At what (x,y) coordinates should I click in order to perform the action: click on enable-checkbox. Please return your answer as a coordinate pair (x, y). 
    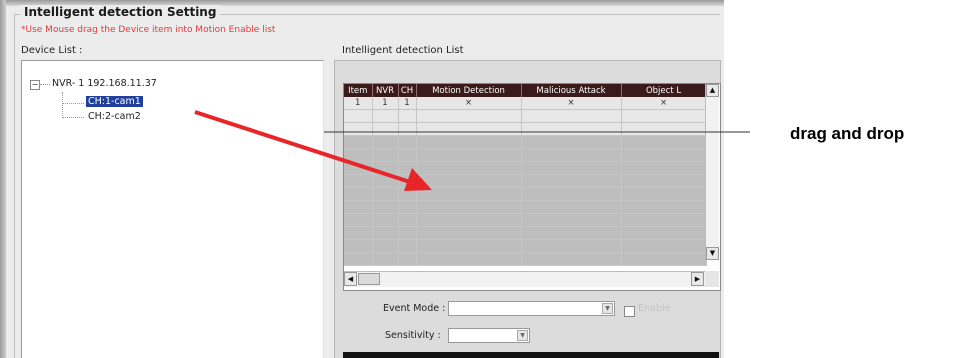
    Looking at the image, I should click on (629, 311).